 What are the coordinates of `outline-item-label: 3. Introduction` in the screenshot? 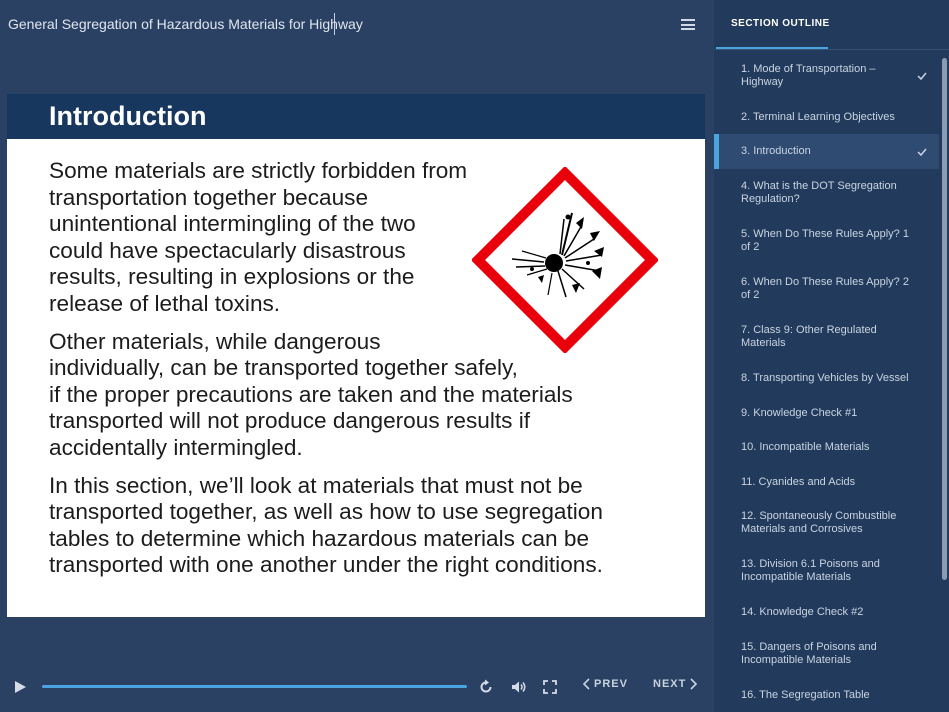 It's located at (776, 151).